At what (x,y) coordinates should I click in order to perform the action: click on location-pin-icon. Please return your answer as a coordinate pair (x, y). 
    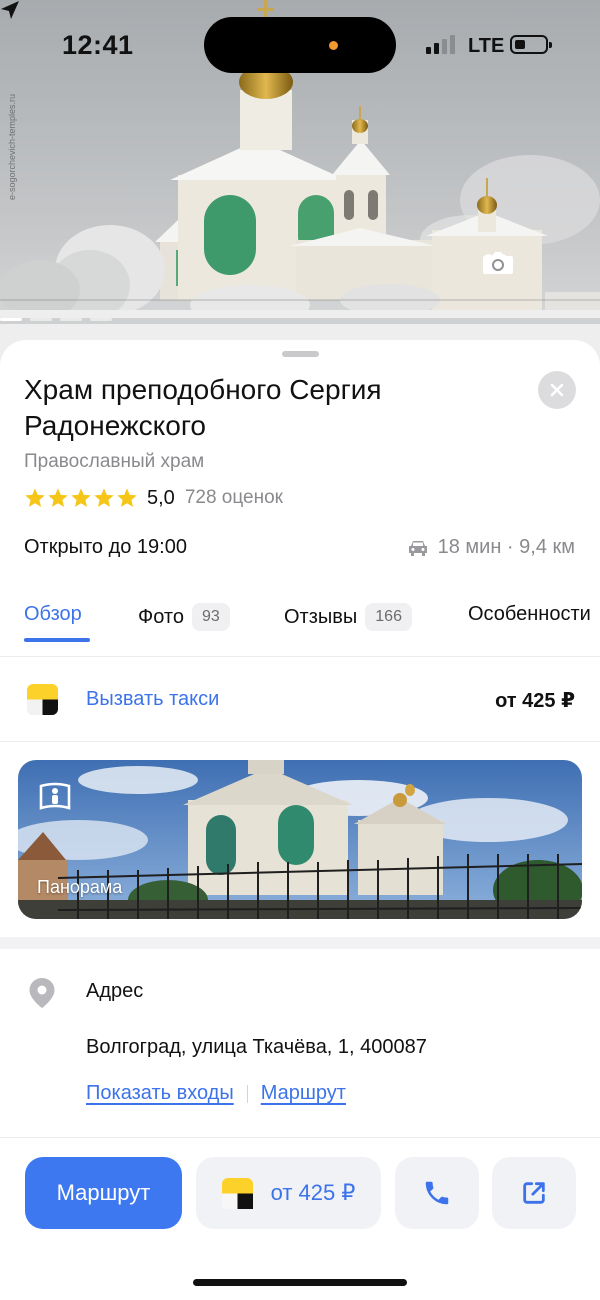
    Looking at the image, I should click on (42, 993).